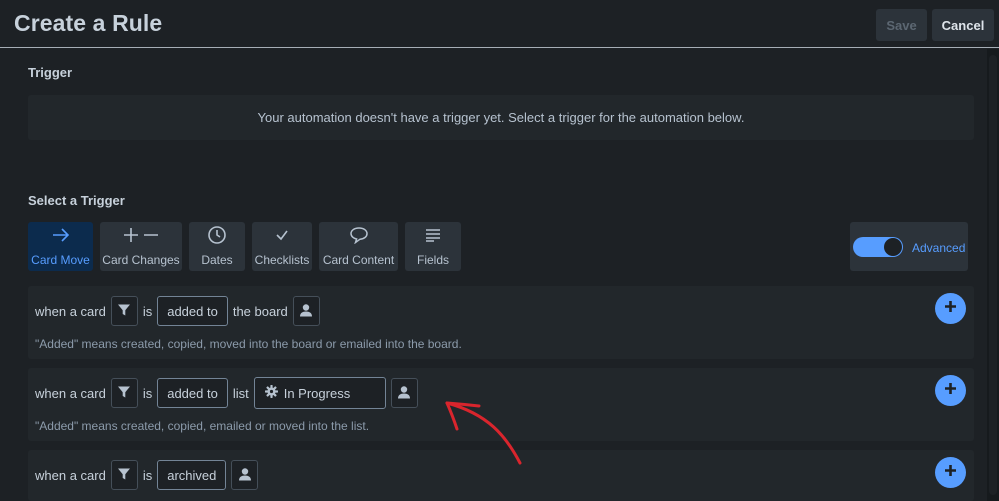 This screenshot has width=999, height=501. Describe the element at coordinates (483, 433) in the screenshot. I see `annotation-arrow` at that location.